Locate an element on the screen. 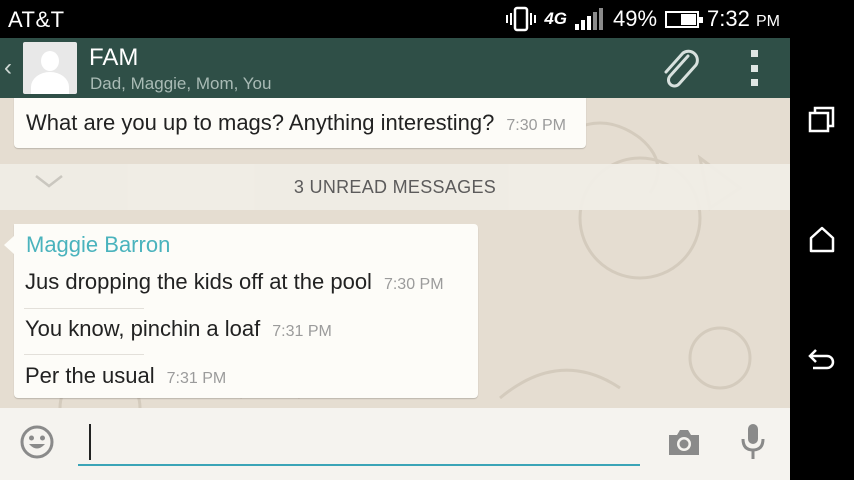  message-input is located at coordinates (359, 442).